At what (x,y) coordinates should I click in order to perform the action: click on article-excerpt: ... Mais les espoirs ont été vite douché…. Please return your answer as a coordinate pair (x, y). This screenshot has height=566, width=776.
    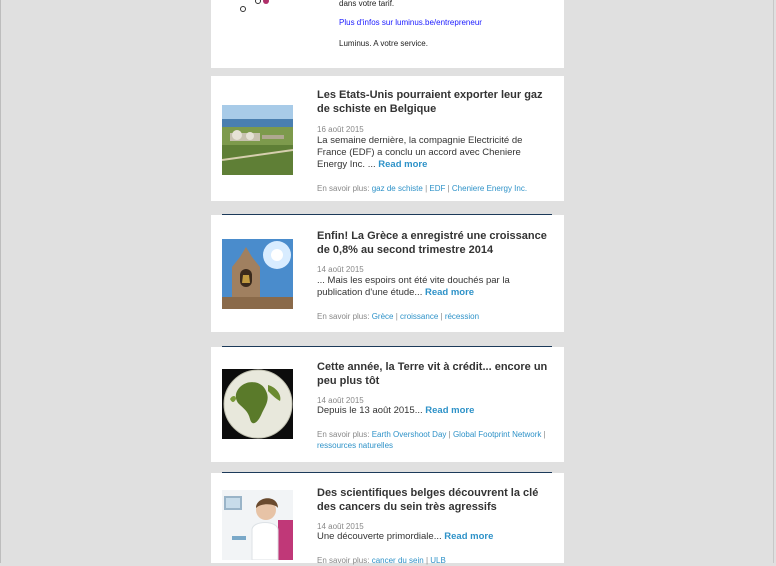
    Looking at the image, I should click on (435, 287).